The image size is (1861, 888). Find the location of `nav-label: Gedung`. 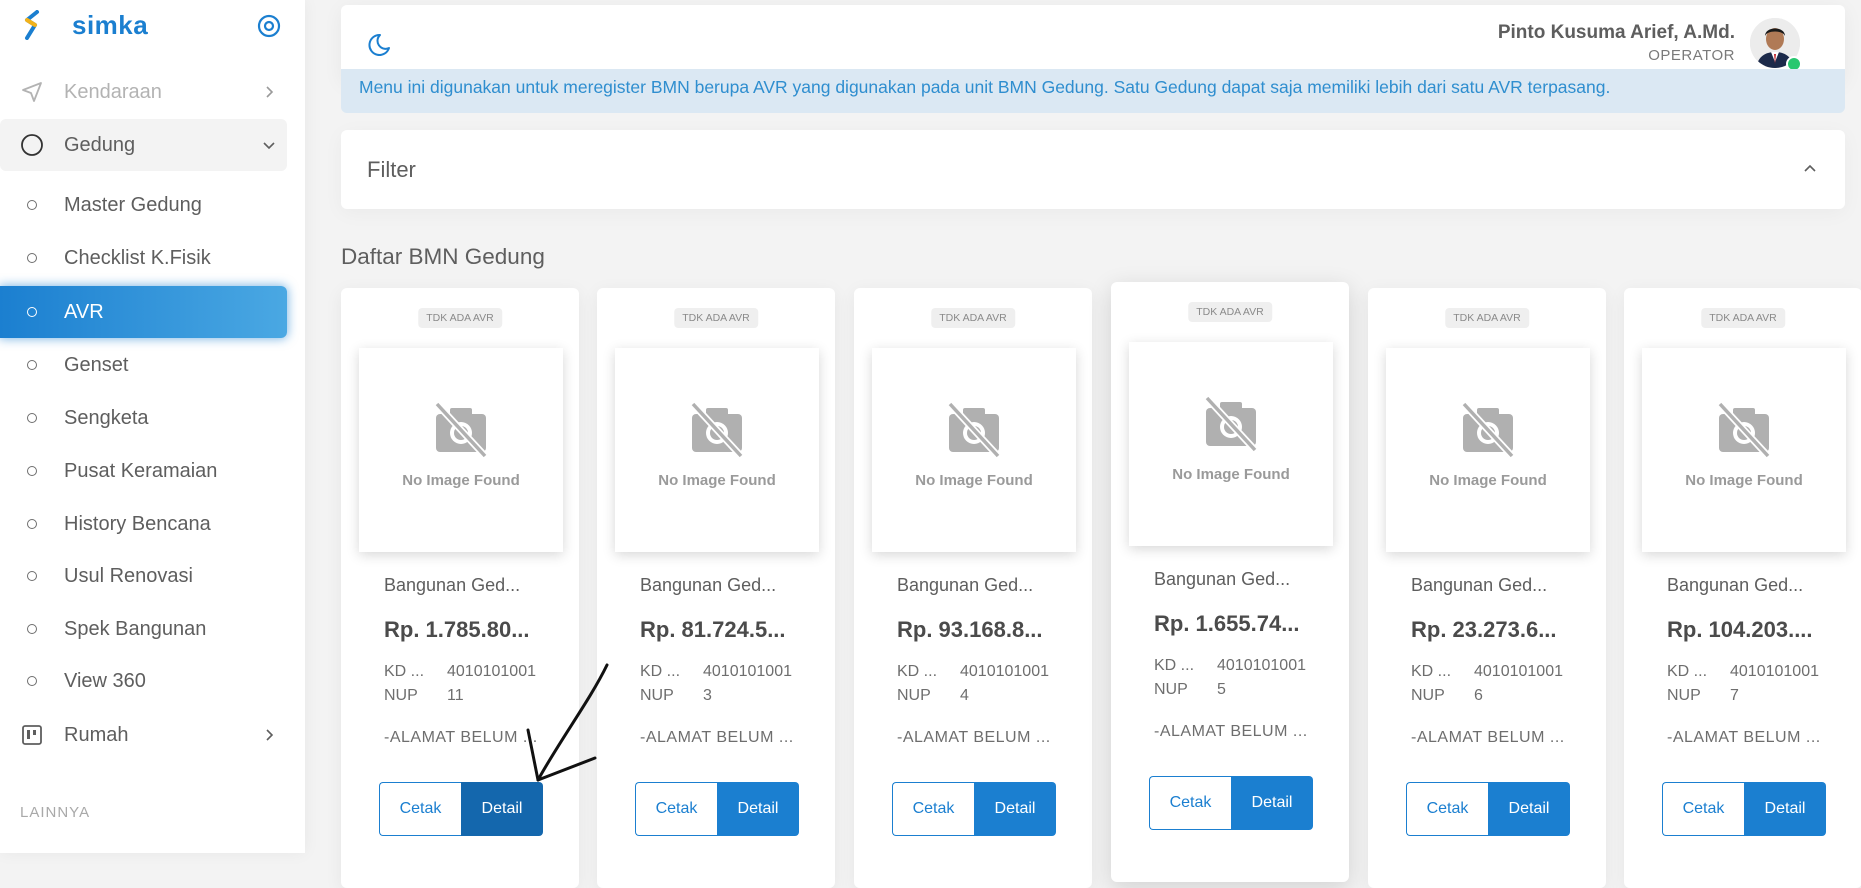

nav-label: Gedung is located at coordinates (100, 144).